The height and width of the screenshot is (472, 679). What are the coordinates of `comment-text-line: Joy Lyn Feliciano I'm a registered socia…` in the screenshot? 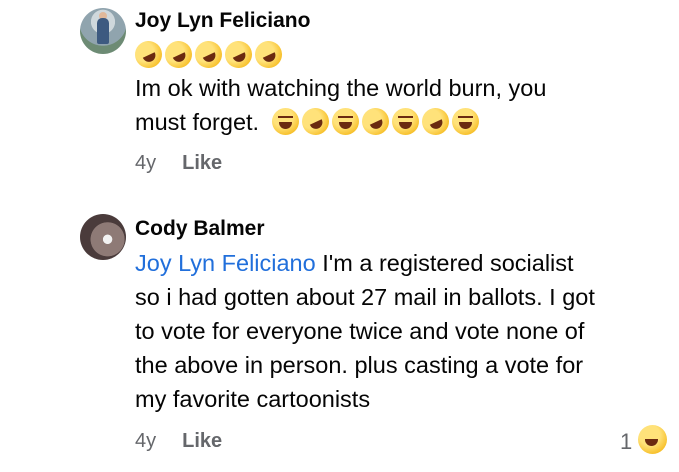 It's located at (395, 263).